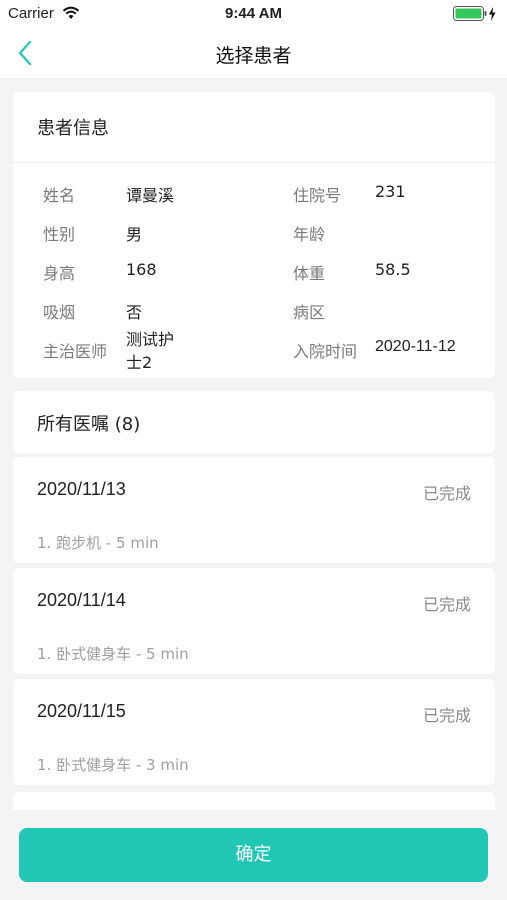 The image size is (507, 900). What do you see at coordinates (309, 234) in the screenshot?
I see `age-label: 年龄` at bounding box center [309, 234].